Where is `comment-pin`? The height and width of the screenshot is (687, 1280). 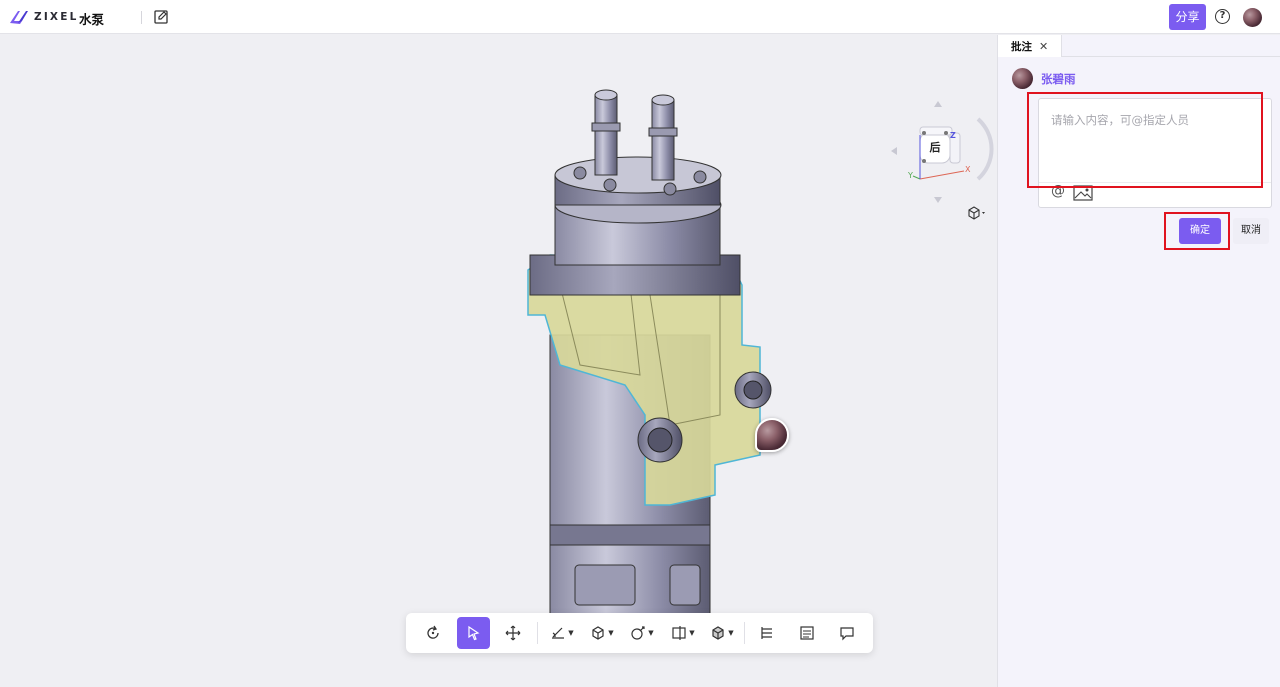
comment-pin is located at coordinates (772, 435).